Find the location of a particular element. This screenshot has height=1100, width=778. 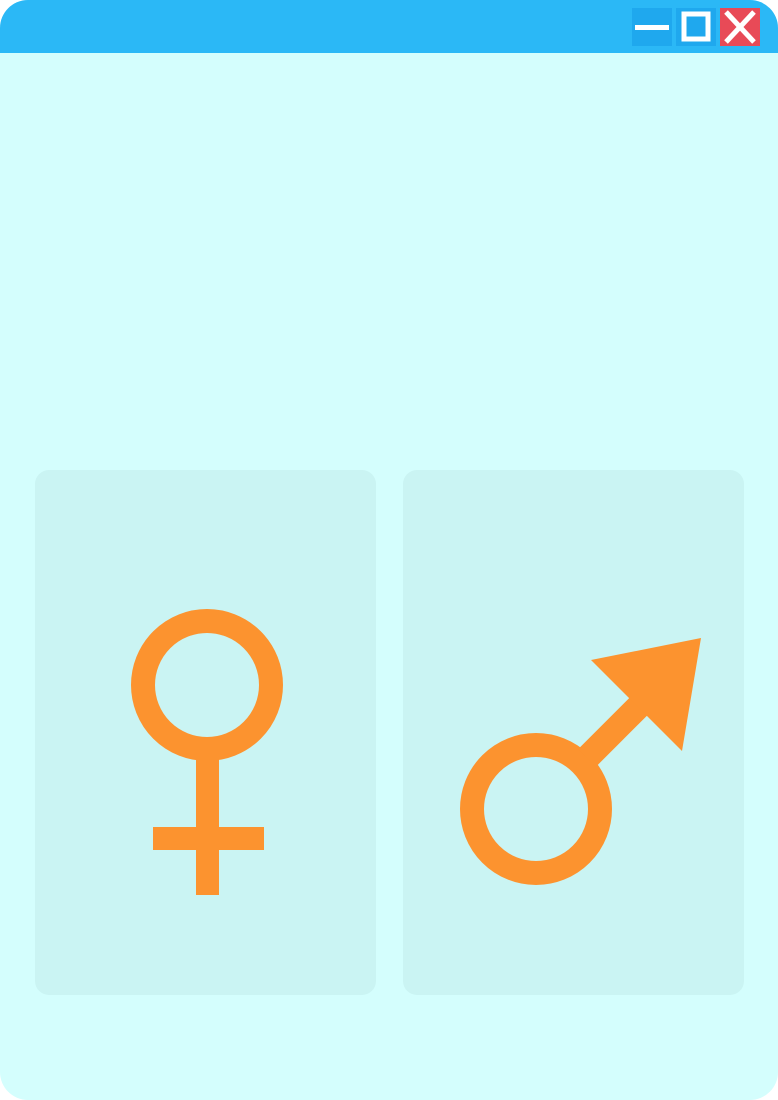

maximize-icon is located at coordinates (696, 26).